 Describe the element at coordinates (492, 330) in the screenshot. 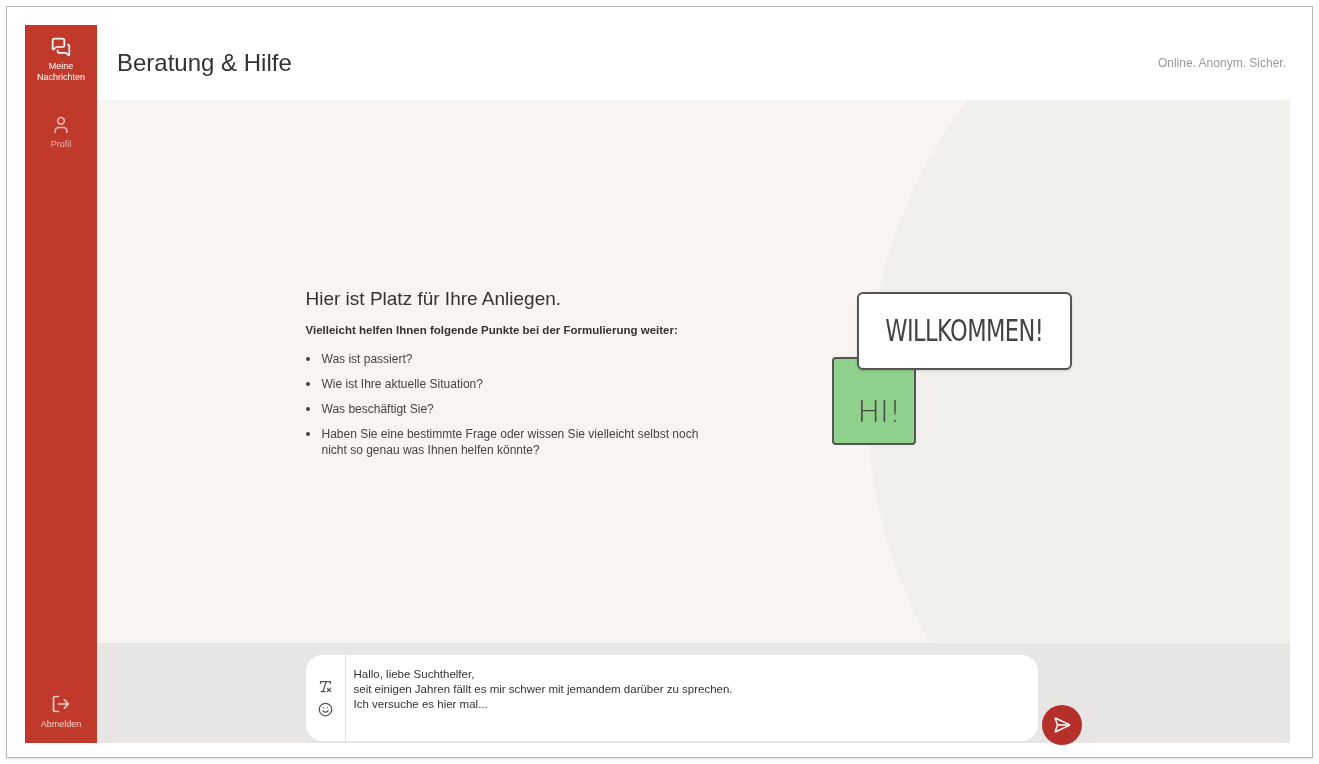

I see `intro-text: Vielleicht helfen Ihnen folgende Punkte bei der Formulierung weiter:` at that location.